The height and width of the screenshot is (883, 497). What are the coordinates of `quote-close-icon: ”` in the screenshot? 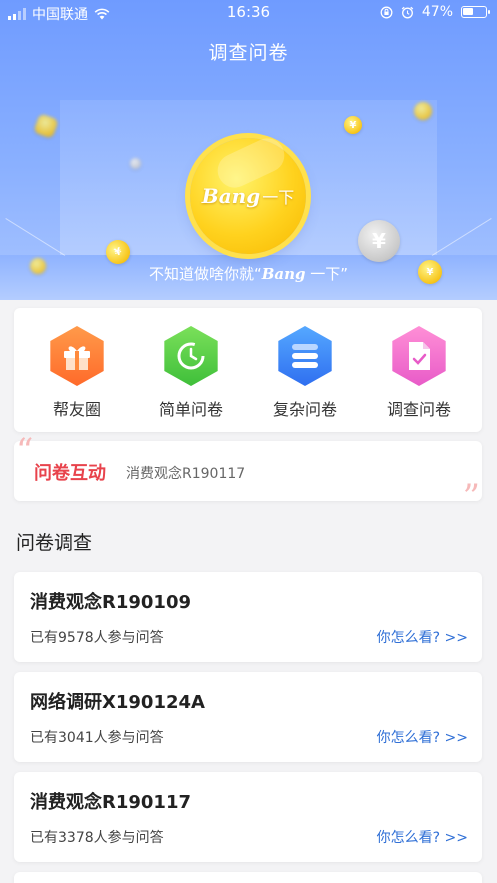 It's located at (471, 497).